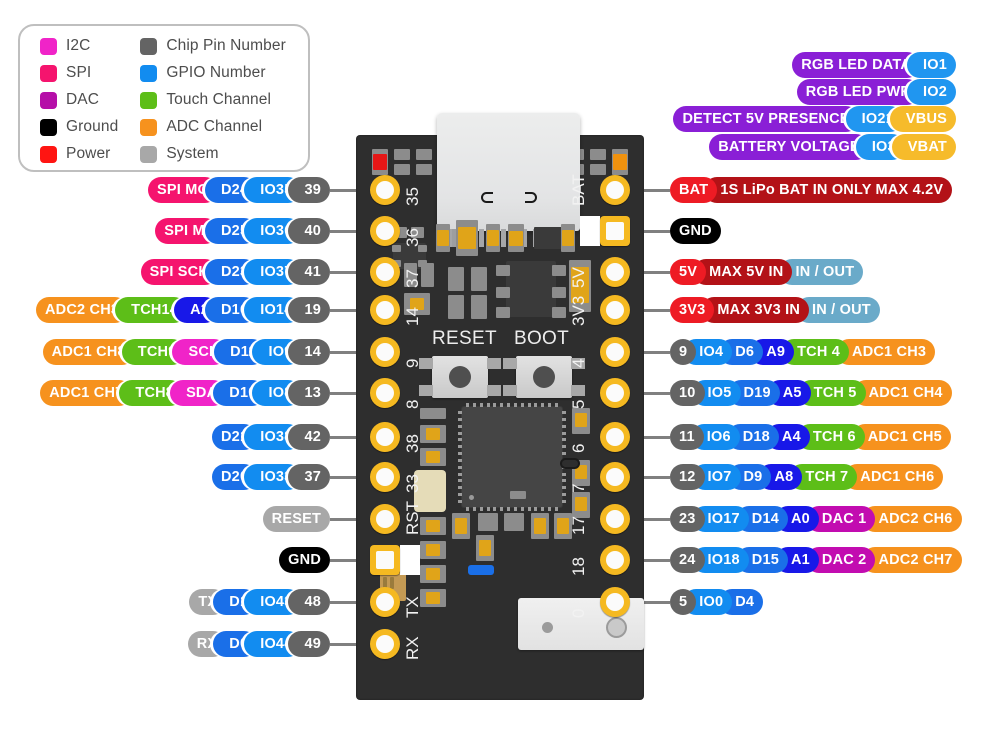 Image resolution: width=1000 pixels, height=749 pixels. What do you see at coordinates (578, 363) in the screenshot?
I see `board-pad-label: 4` at bounding box center [578, 363].